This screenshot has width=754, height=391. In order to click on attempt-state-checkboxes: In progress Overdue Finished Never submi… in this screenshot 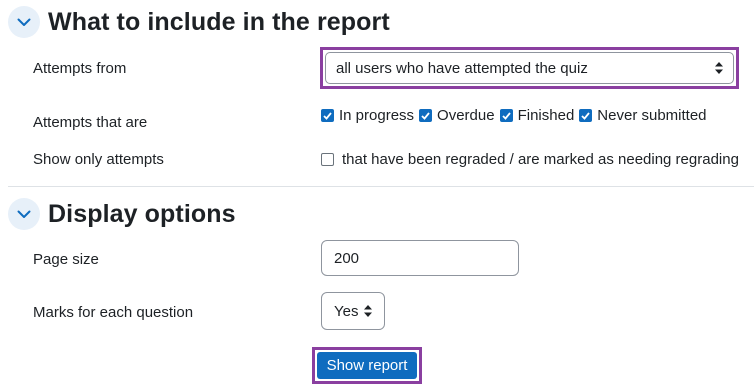, I will do `click(516, 115)`.